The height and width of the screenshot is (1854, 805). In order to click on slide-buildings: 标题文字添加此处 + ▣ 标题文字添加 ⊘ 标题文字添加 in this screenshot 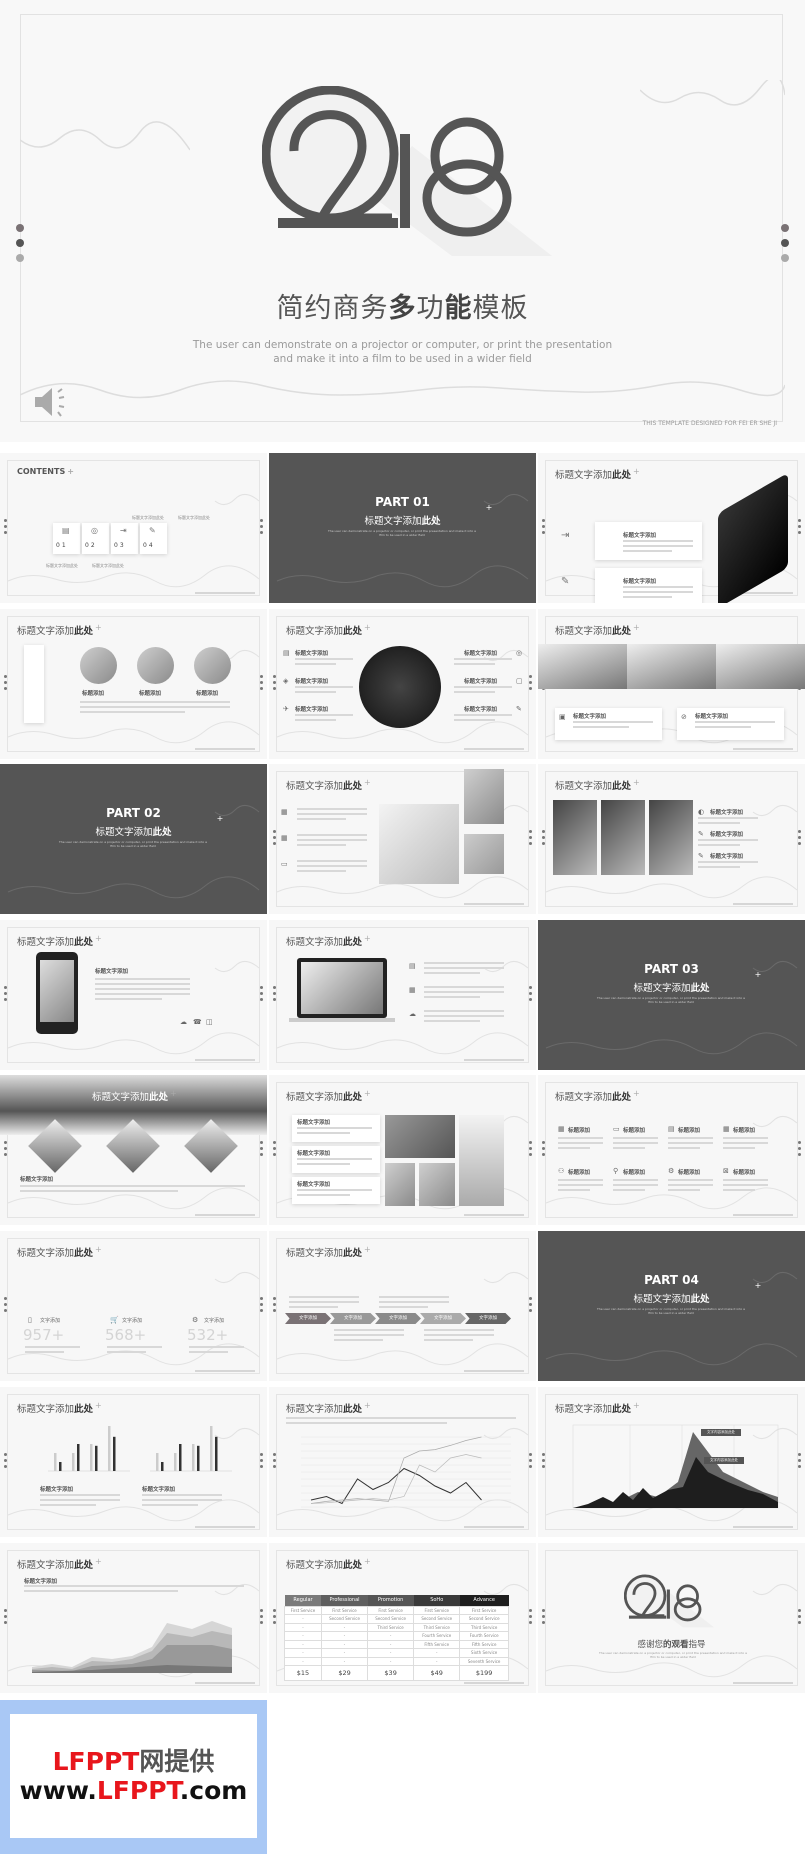, I will do `click(671, 684)`.